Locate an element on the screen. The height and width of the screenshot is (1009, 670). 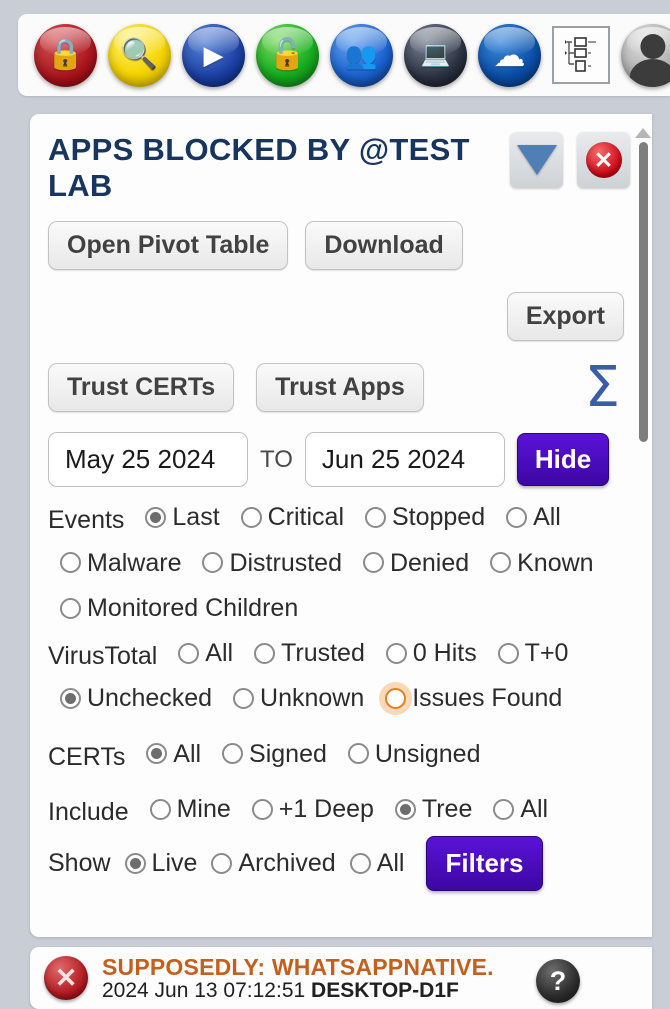
radio-option-include-all: All is located at coordinates (520, 809).